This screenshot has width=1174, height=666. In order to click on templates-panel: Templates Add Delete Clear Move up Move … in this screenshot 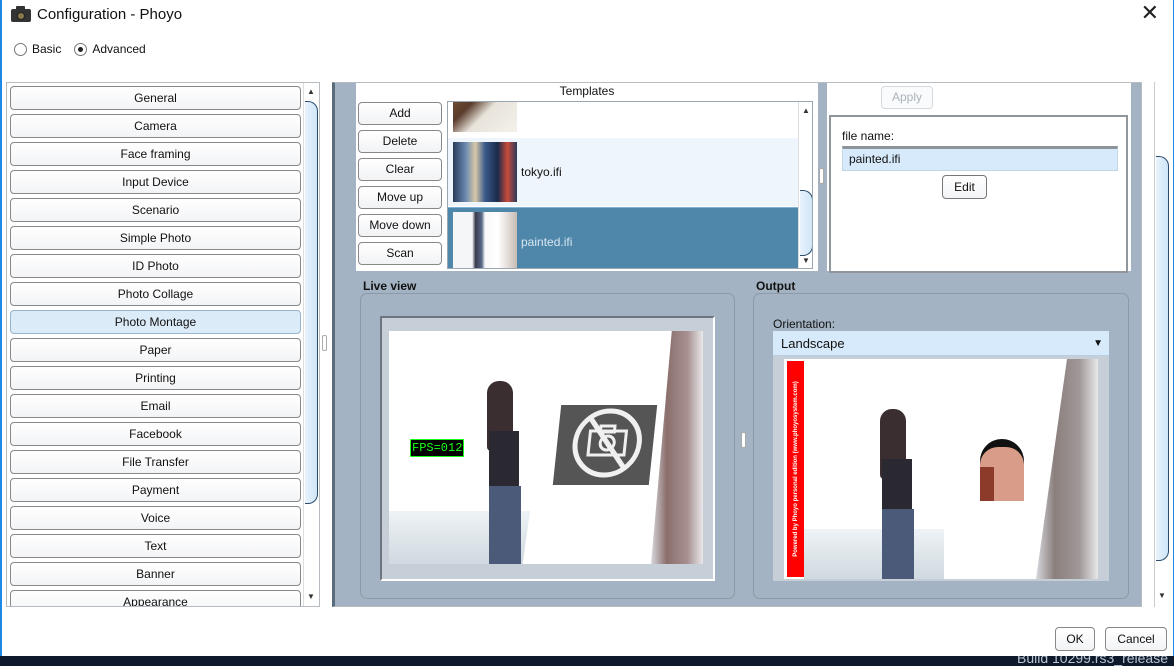, I will do `click(587, 177)`.